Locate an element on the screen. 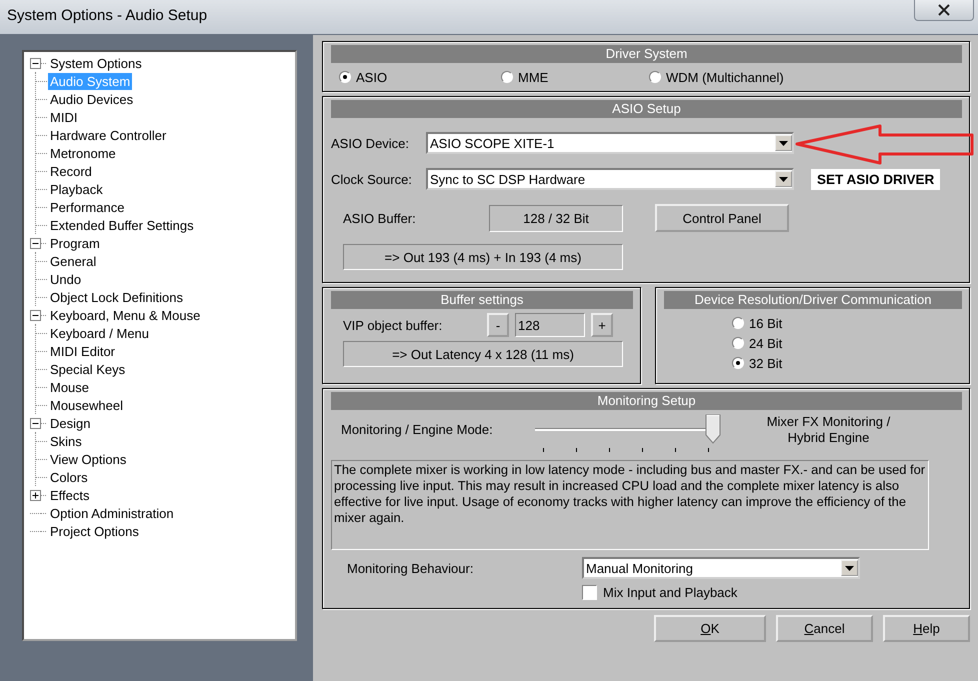 The width and height of the screenshot is (978, 681). field-label: VIP object buffer: is located at coordinates (393, 325).